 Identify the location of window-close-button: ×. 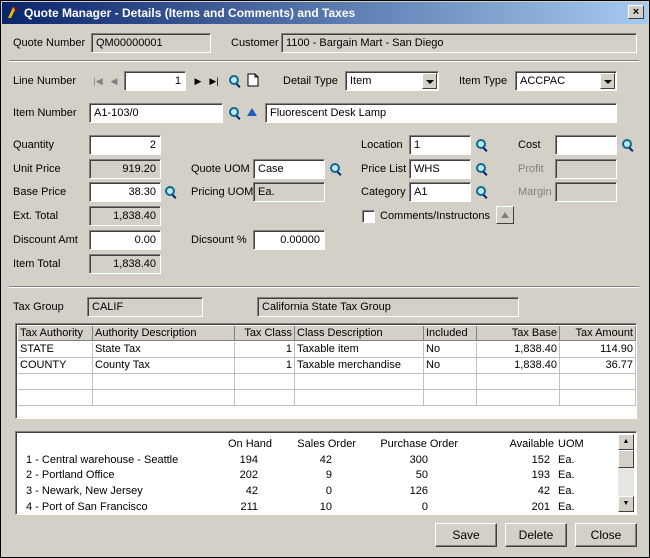
(636, 12).